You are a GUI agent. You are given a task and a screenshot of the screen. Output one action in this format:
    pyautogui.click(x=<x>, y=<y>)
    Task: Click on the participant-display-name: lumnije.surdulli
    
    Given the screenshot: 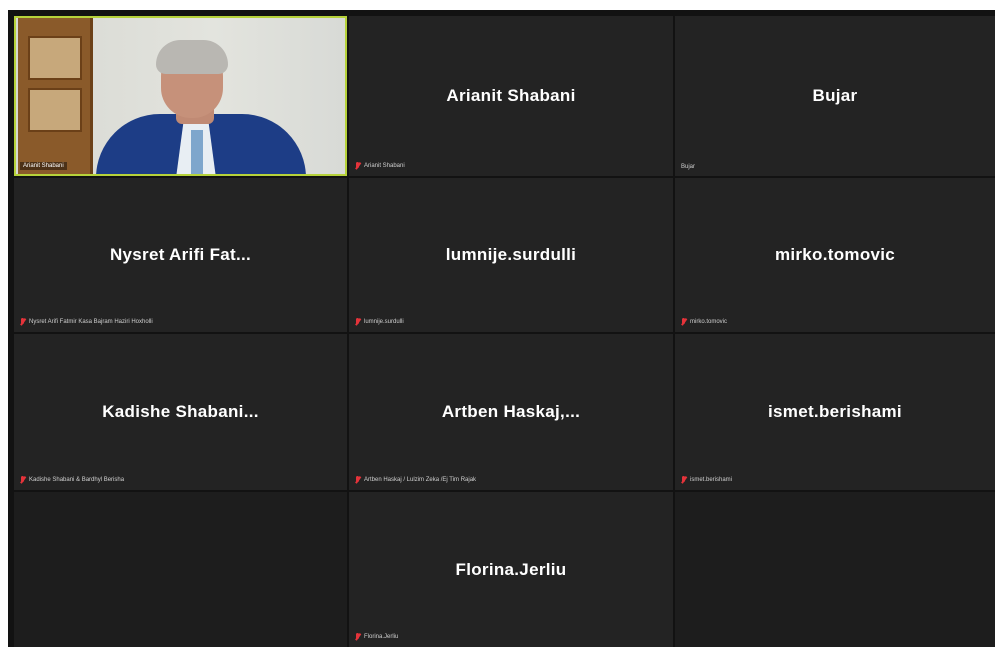 What is the action you would take?
    pyautogui.click(x=511, y=254)
    